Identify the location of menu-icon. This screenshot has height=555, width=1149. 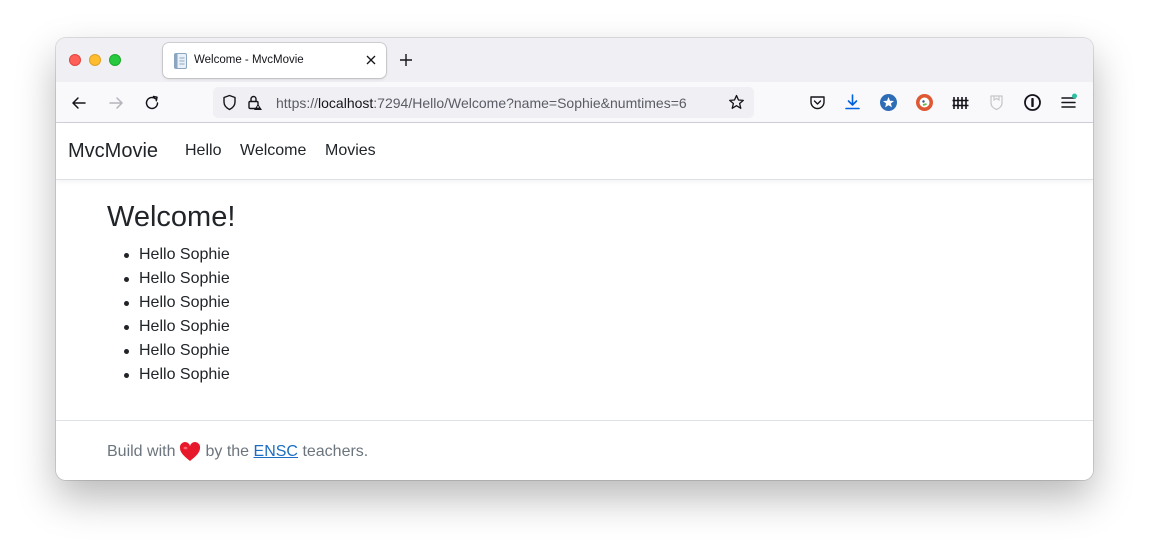
(1068, 102).